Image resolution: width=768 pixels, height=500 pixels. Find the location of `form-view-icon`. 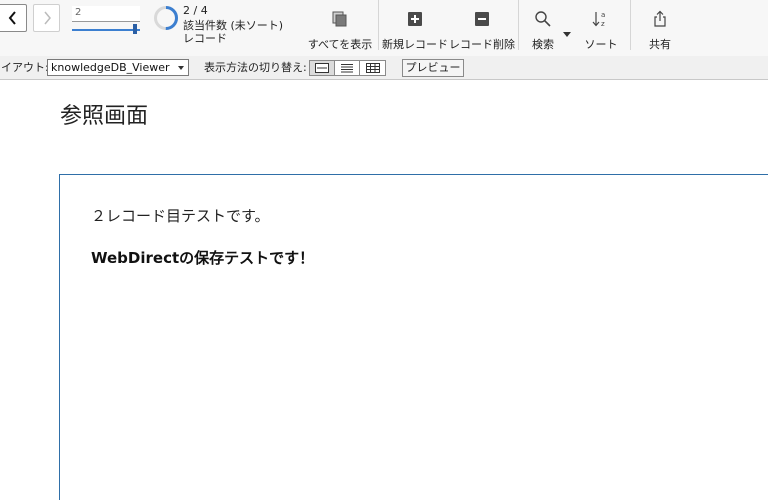

form-view-icon is located at coordinates (322, 68).